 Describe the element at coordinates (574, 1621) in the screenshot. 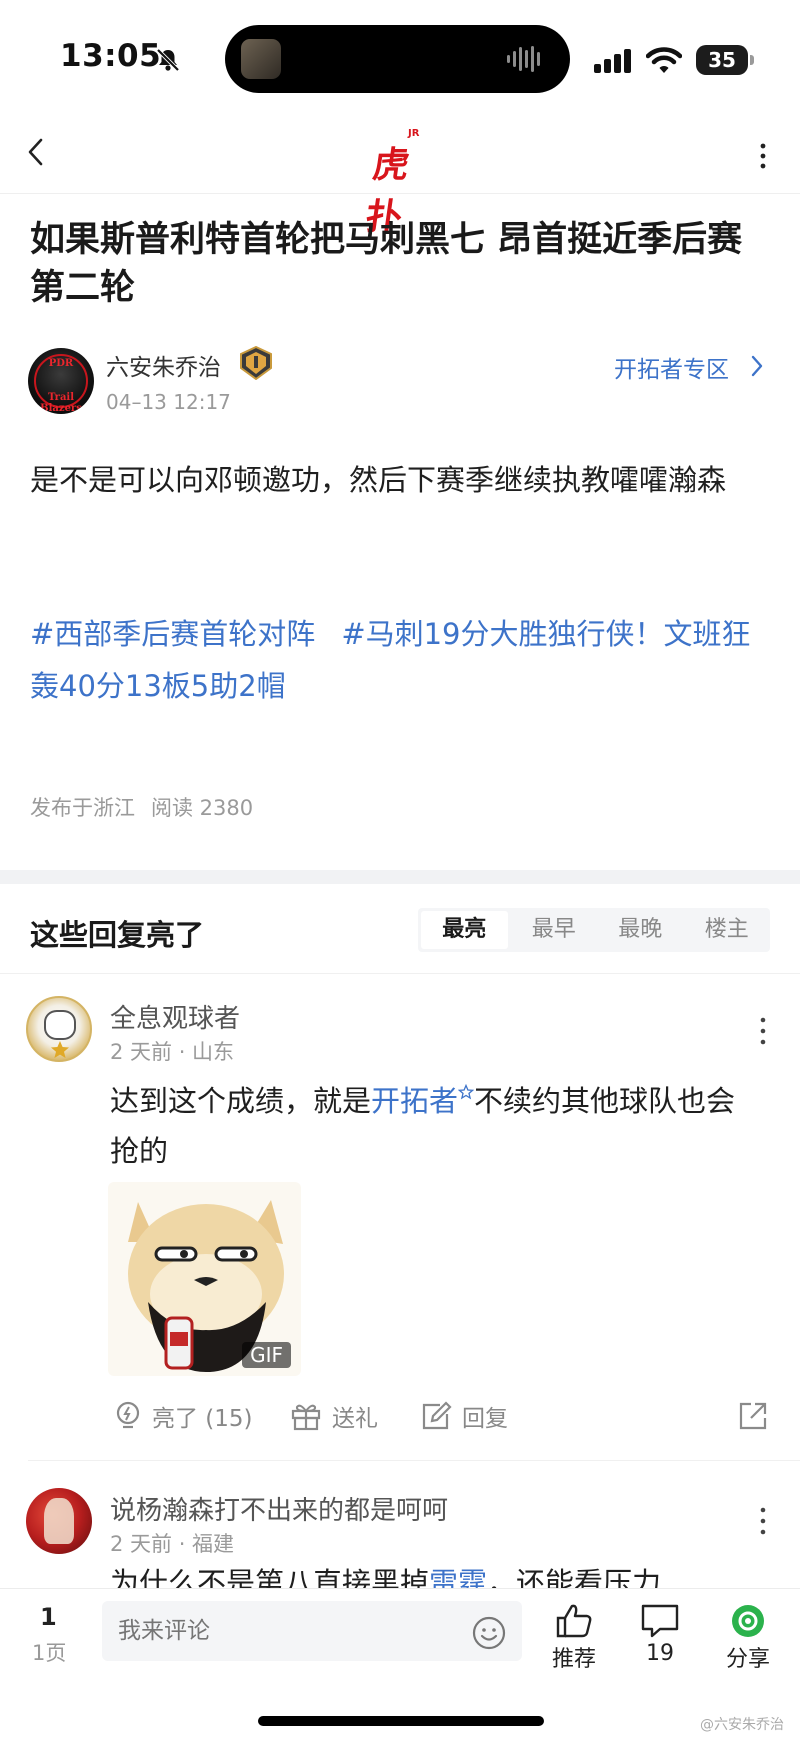

I see `thumbs-up-icon` at that location.